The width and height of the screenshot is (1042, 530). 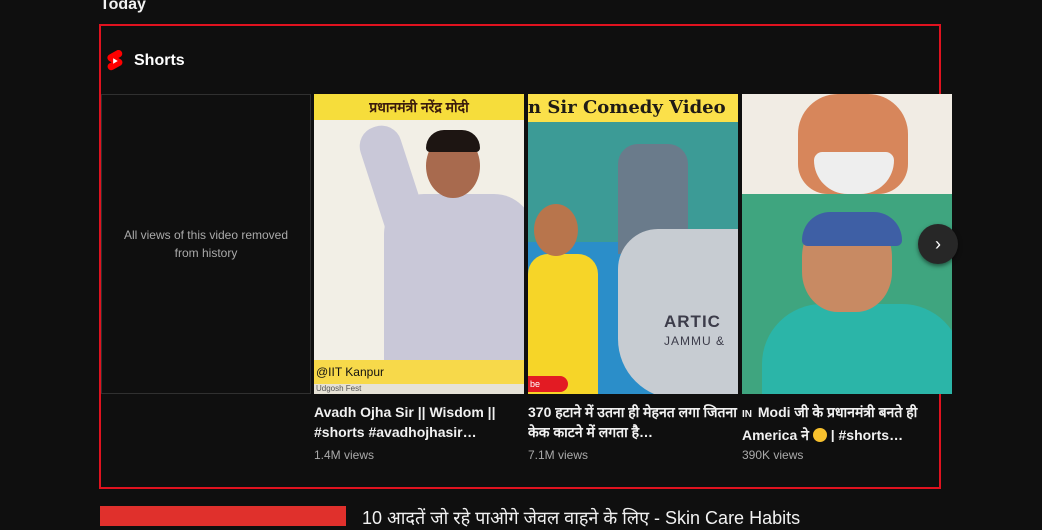 I want to click on figure-hair, so click(x=453, y=141).